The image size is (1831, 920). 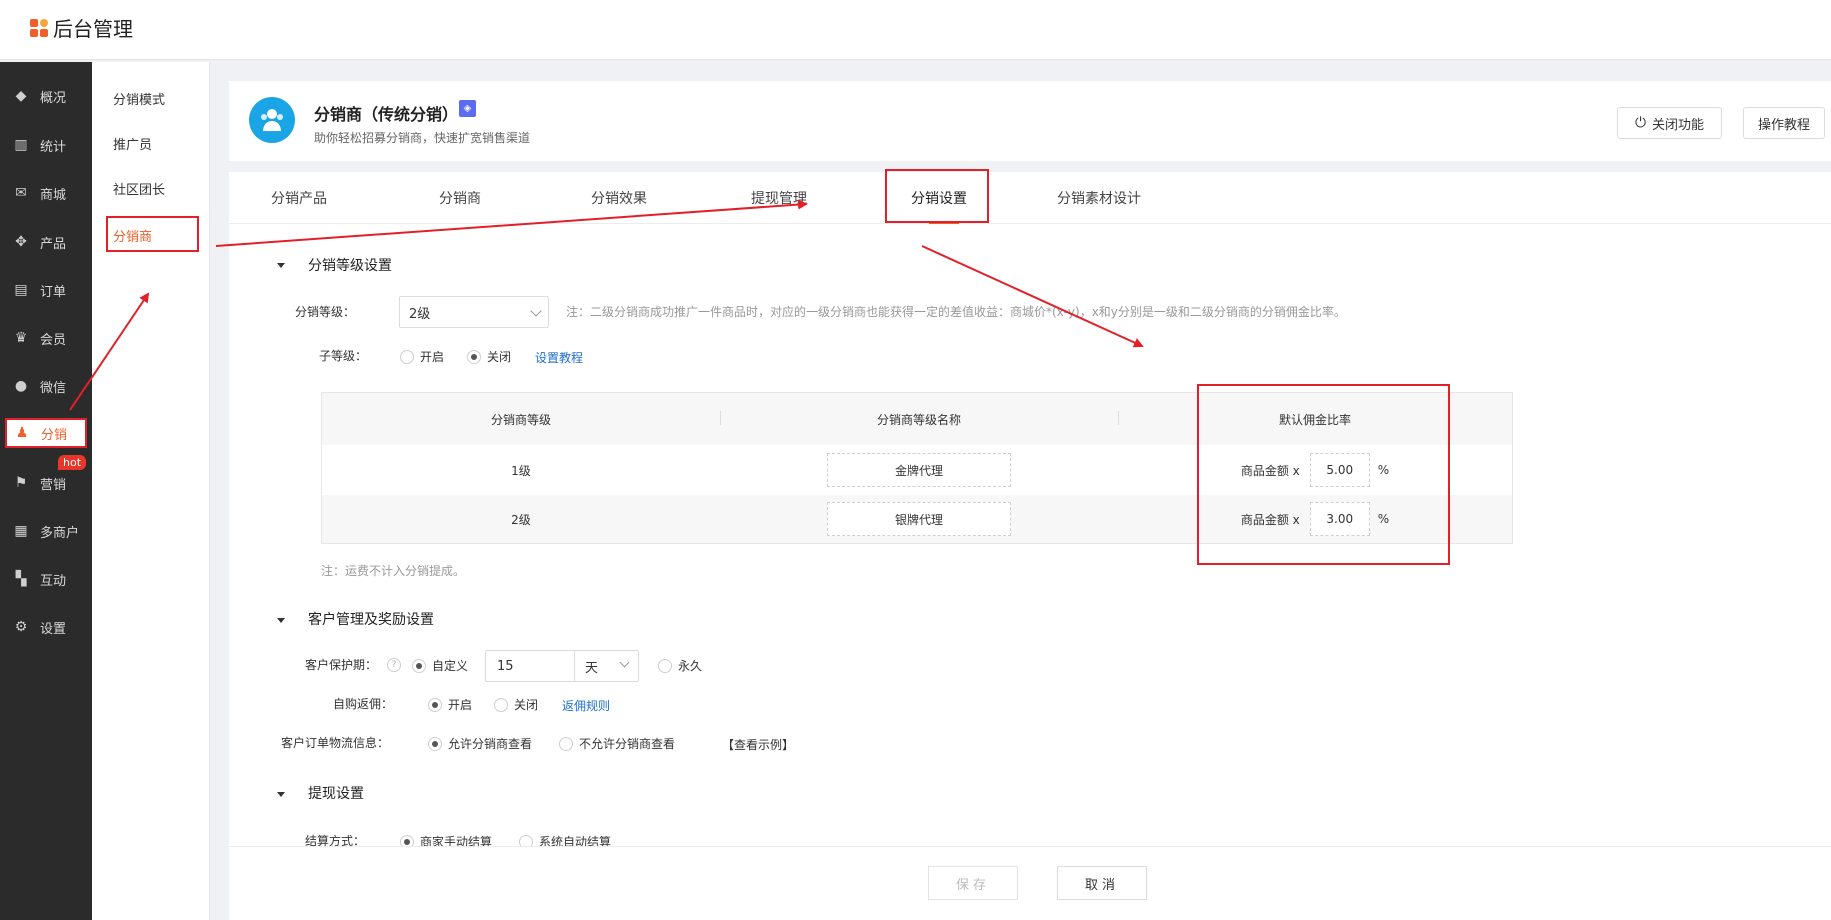 I want to click on sidebar-item-label: 产品, so click(x=53, y=244).